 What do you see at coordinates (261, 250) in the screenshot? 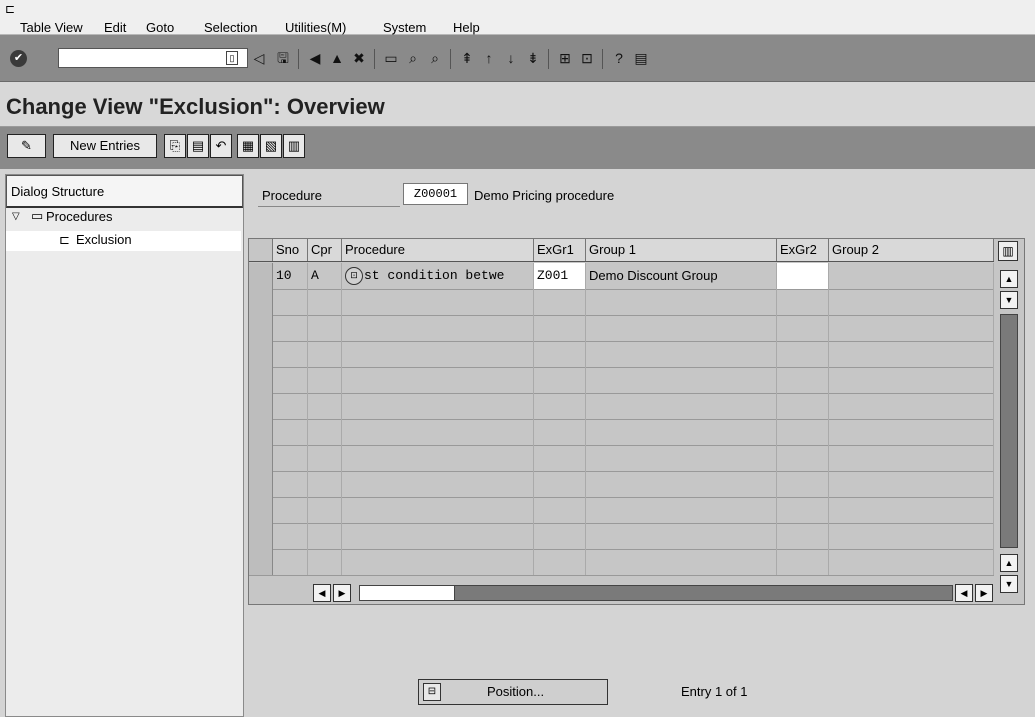
I see `select-all-header` at bounding box center [261, 250].